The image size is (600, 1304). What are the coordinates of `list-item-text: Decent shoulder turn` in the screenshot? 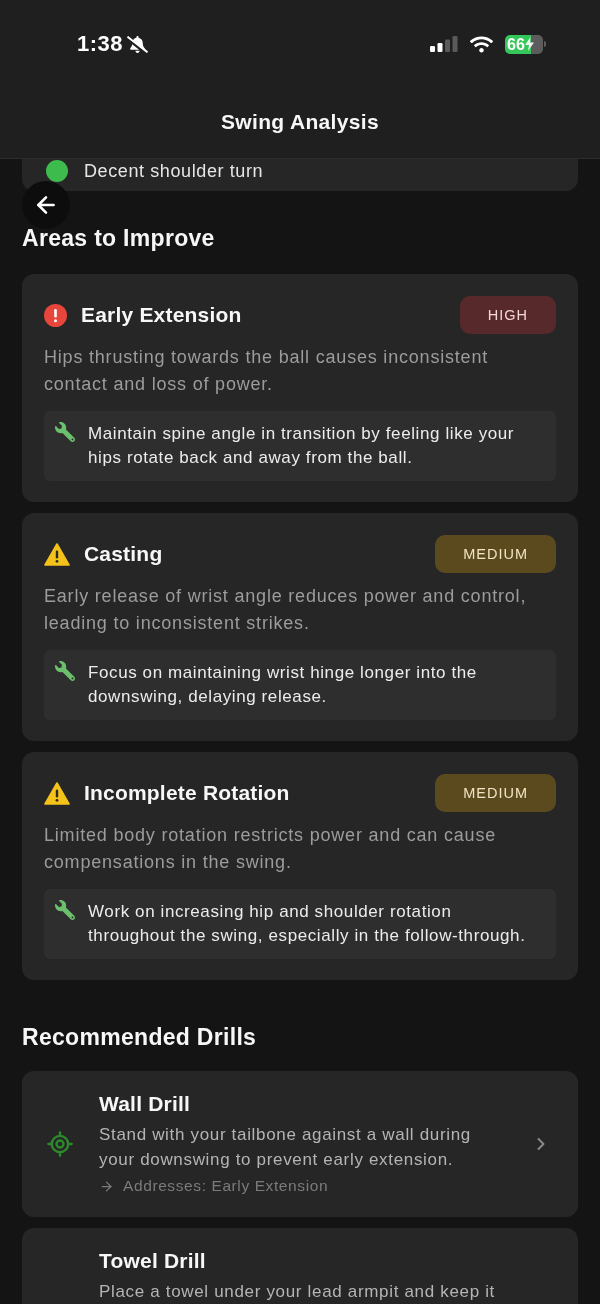 It's located at (174, 171).